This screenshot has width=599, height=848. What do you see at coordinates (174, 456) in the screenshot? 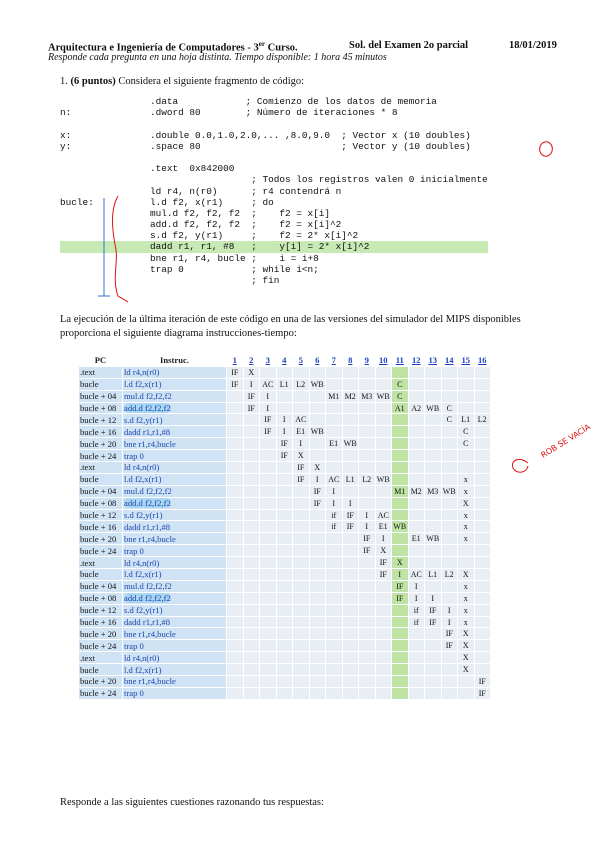
I see `instr-cell: trap 0` at bounding box center [174, 456].